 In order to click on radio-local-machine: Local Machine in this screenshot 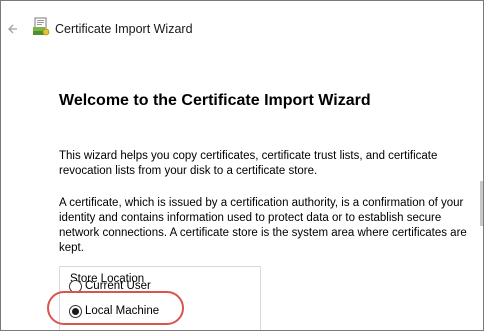, I will do `click(114, 311)`.